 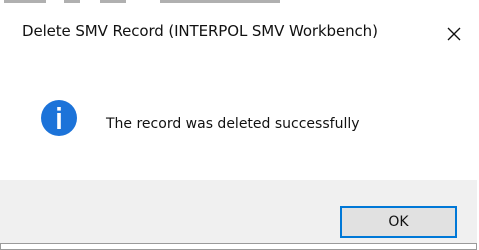 I want to click on close-icon, so click(x=454, y=33).